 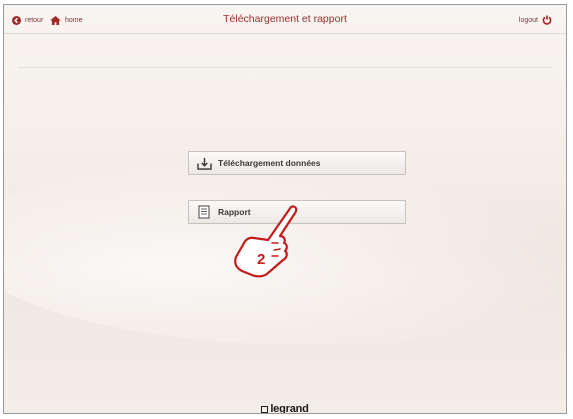 What do you see at coordinates (289, 408) in the screenshot?
I see `logo-text: legrand` at bounding box center [289, 408].